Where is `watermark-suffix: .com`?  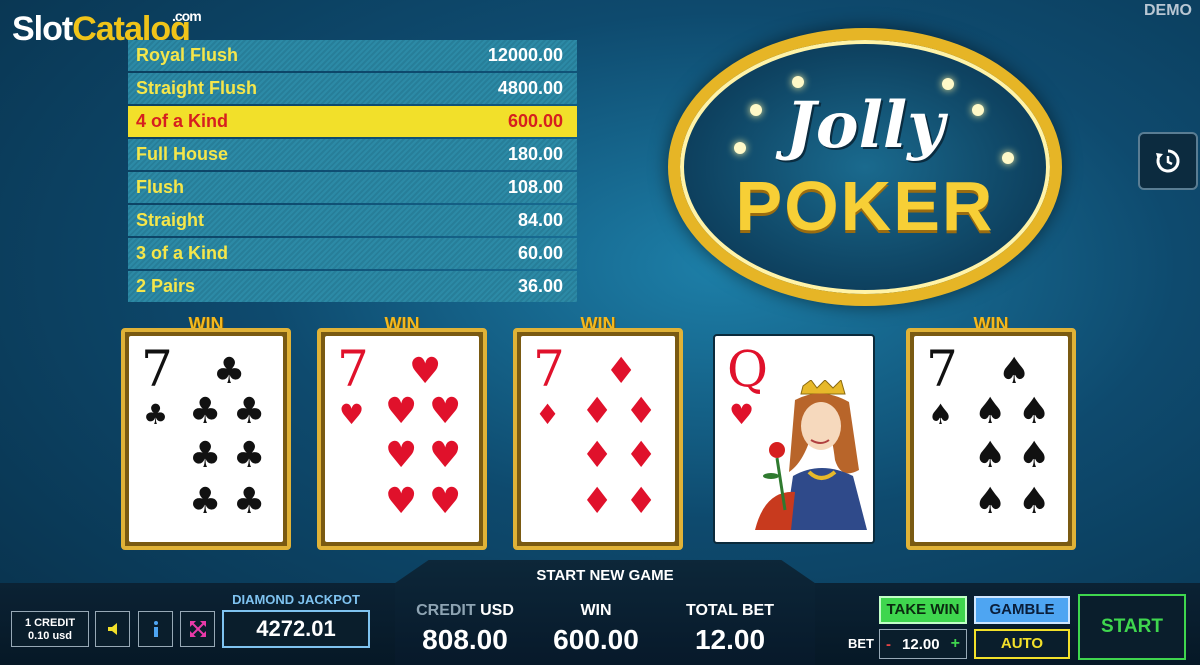
watermark-suffix: .com is located at coordinates (187, 16).